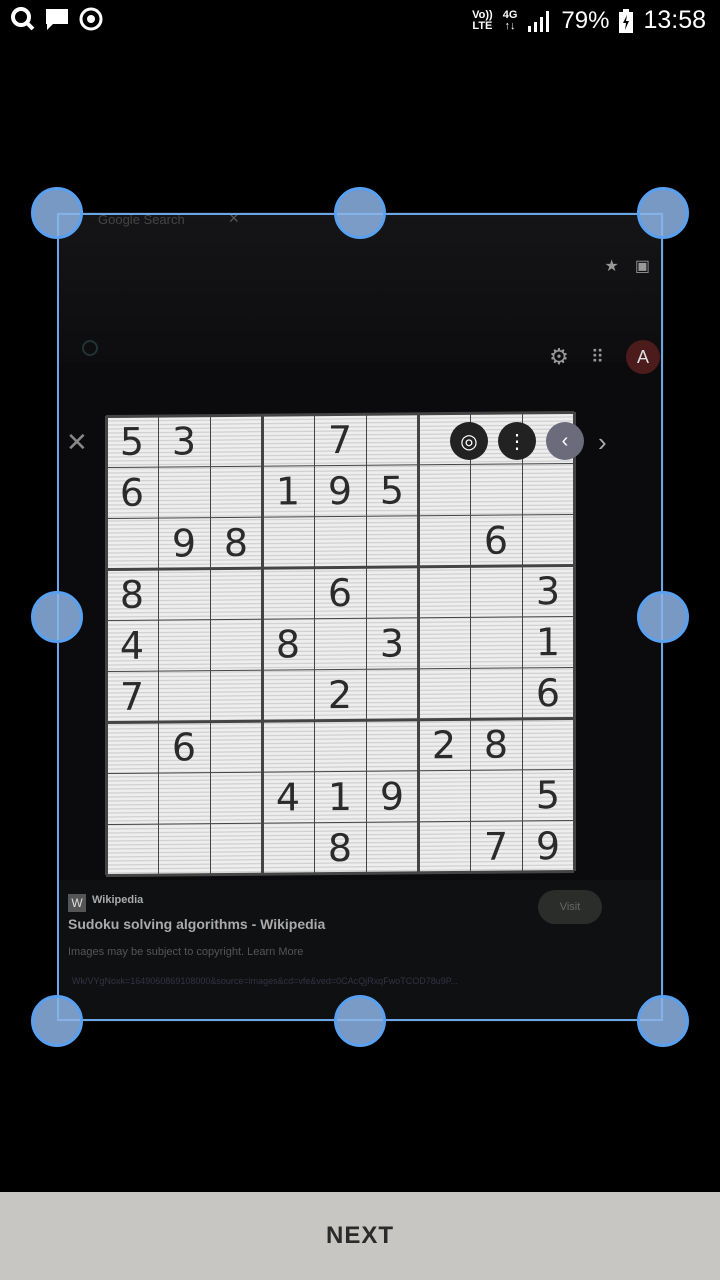  Describe the element at coordinates (57, 213) in the screenshot. I see `crop-handle-top-left` at that location.